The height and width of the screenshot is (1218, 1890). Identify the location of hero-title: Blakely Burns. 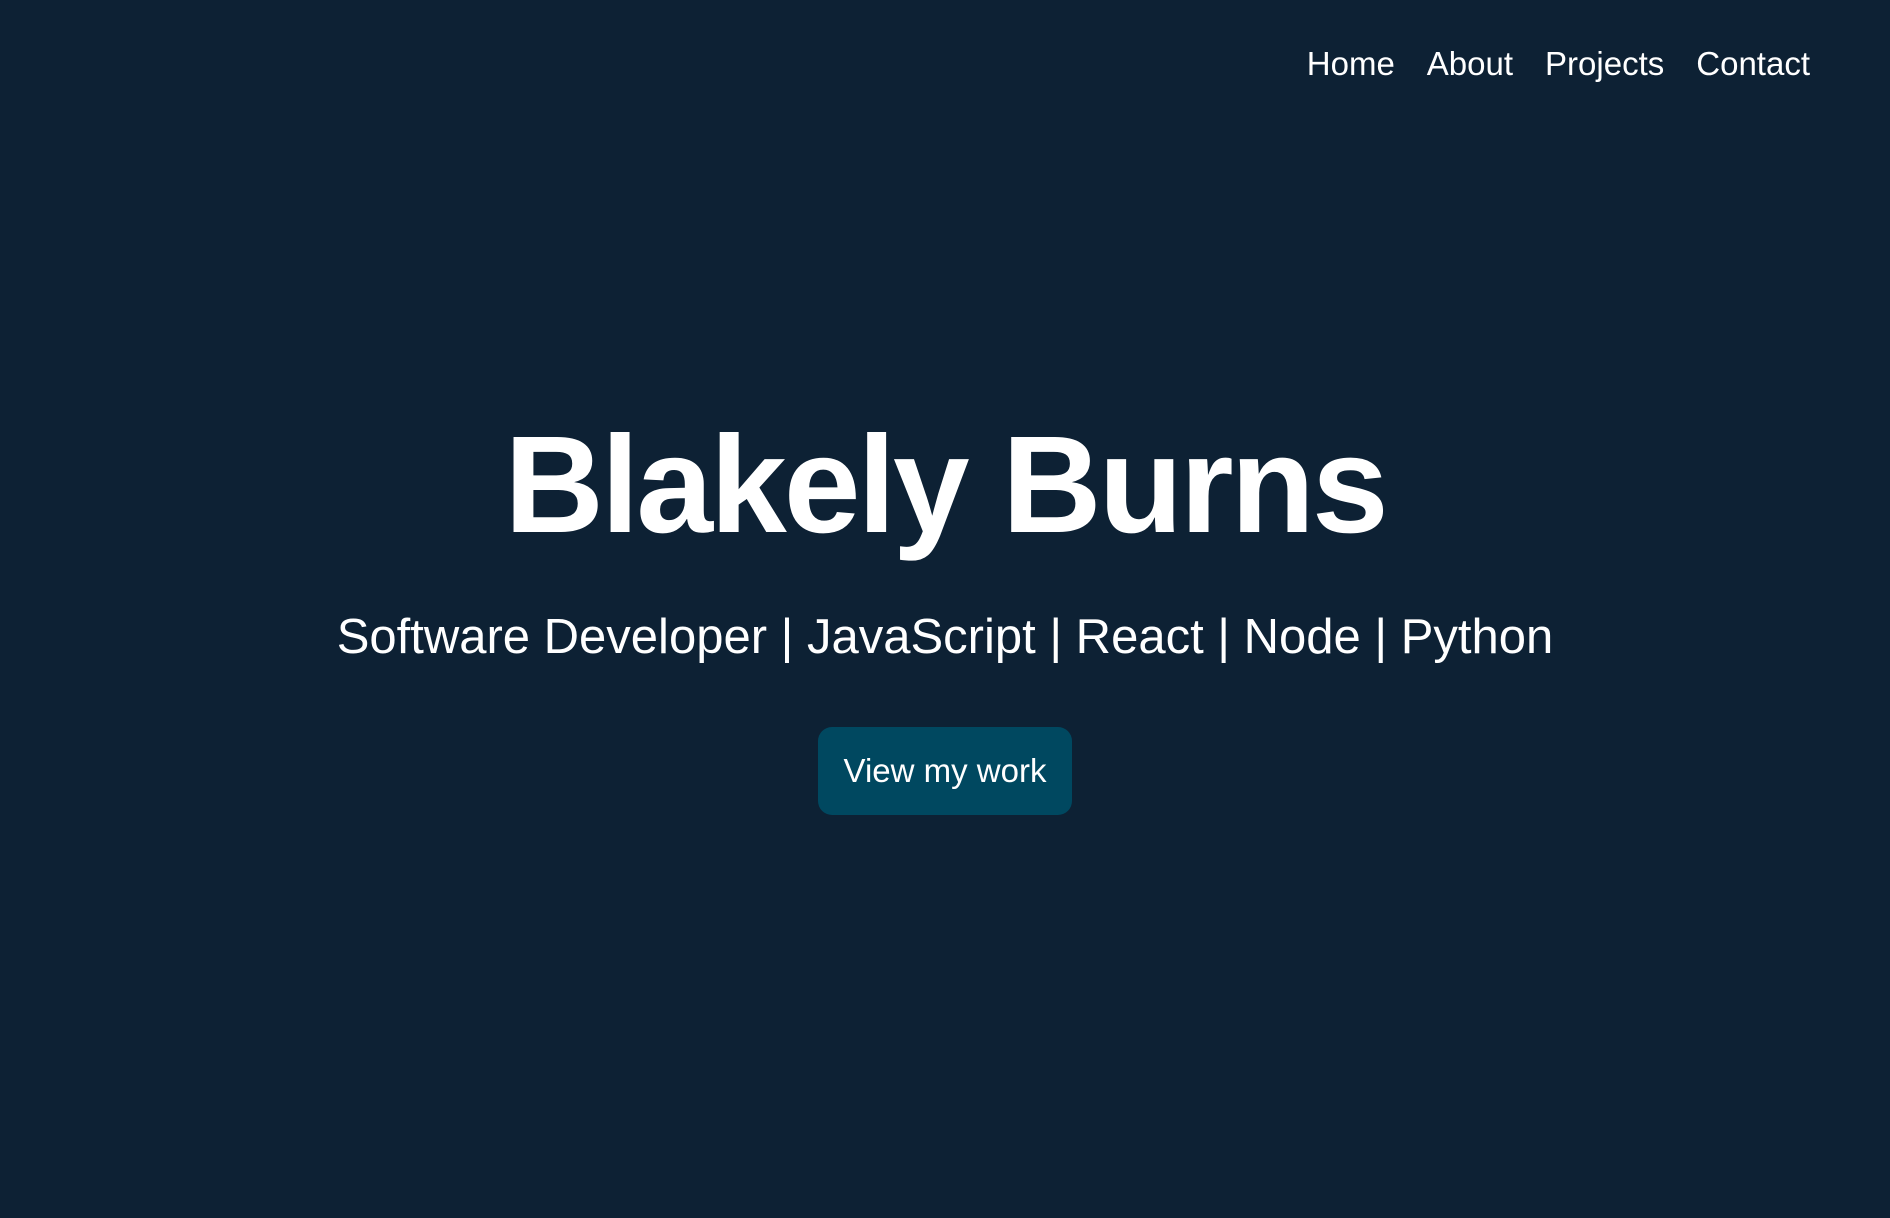
(946, 485).